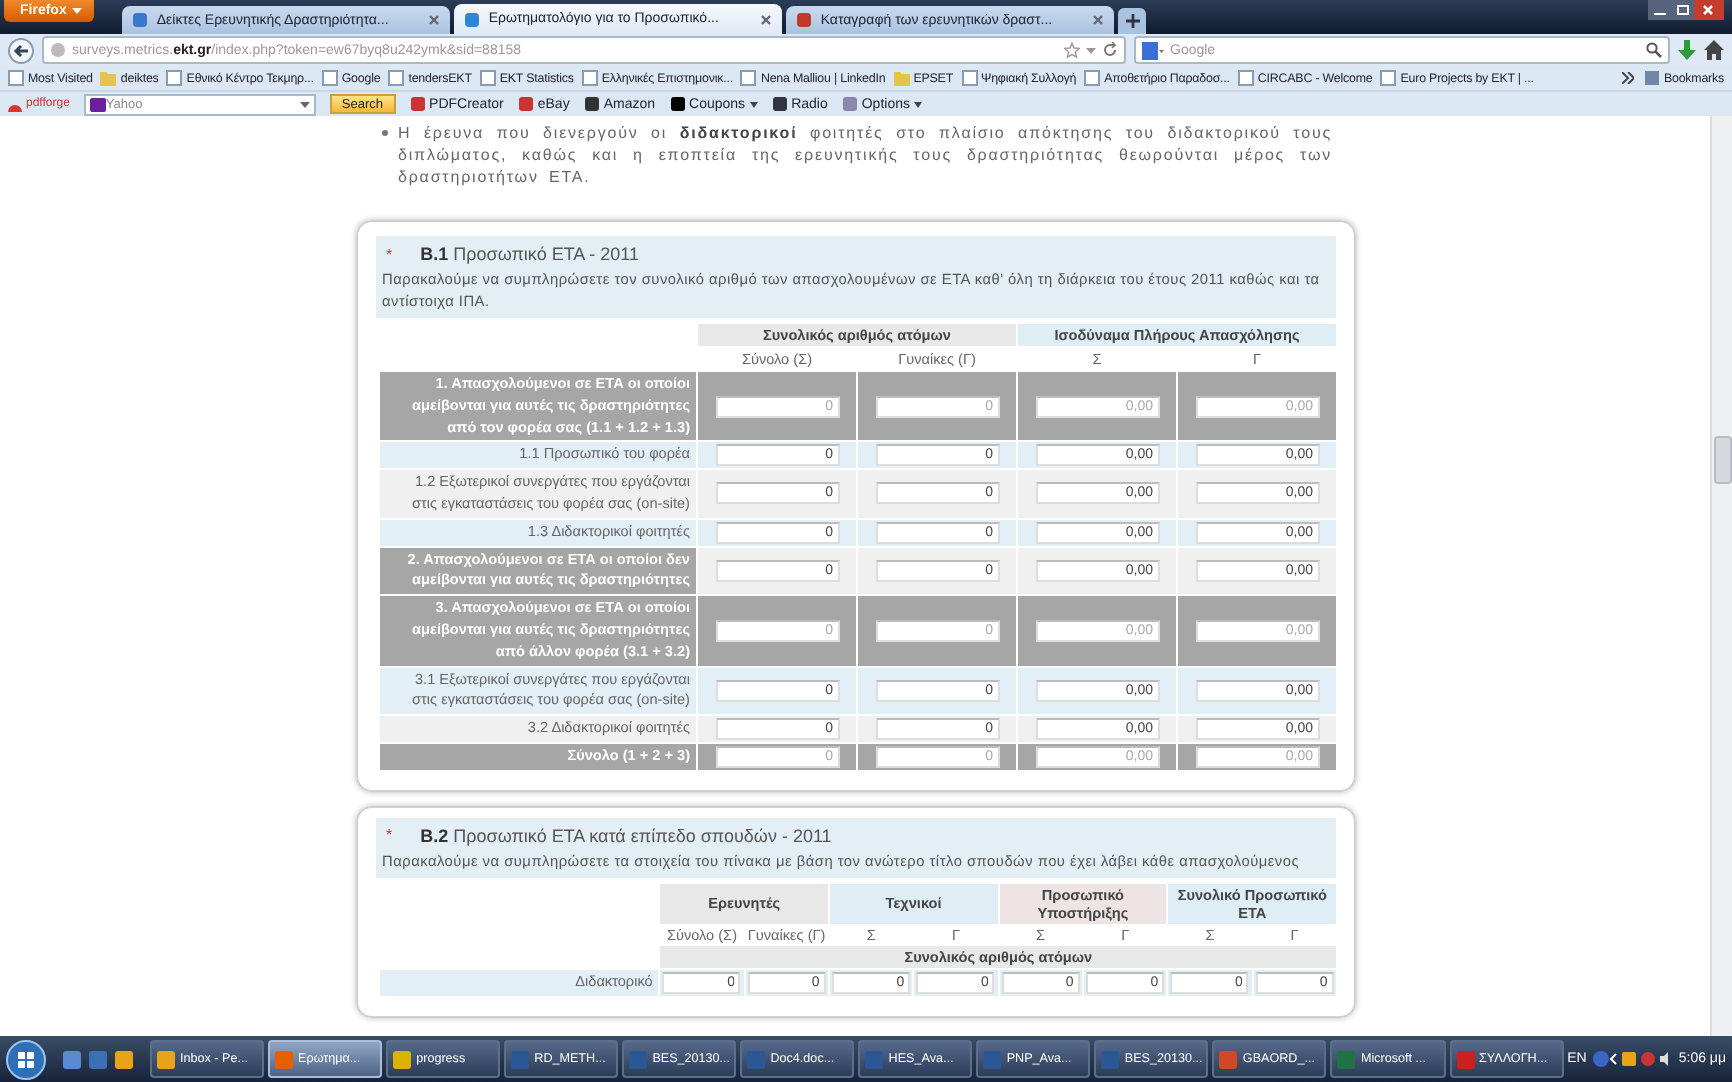 The height and width of the screenshot is (1082, 1732). Describe the element at coordinates (1153, 50) in the screenshot. I see `google-icon` at that location.